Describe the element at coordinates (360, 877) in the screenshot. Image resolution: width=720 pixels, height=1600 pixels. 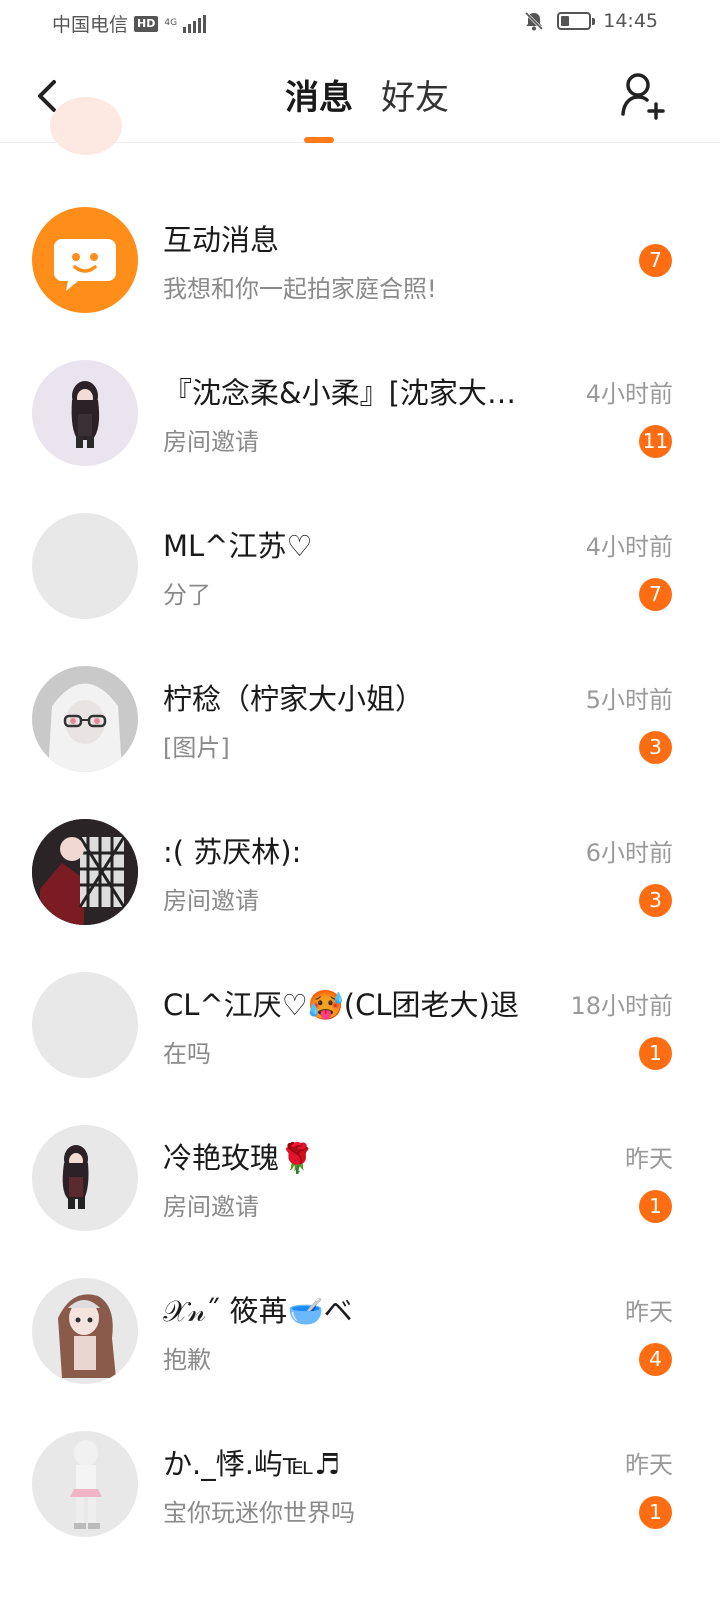
I see `conversation-row: :( 苏厌林): 房间邀请 6小时前 3` at that location.